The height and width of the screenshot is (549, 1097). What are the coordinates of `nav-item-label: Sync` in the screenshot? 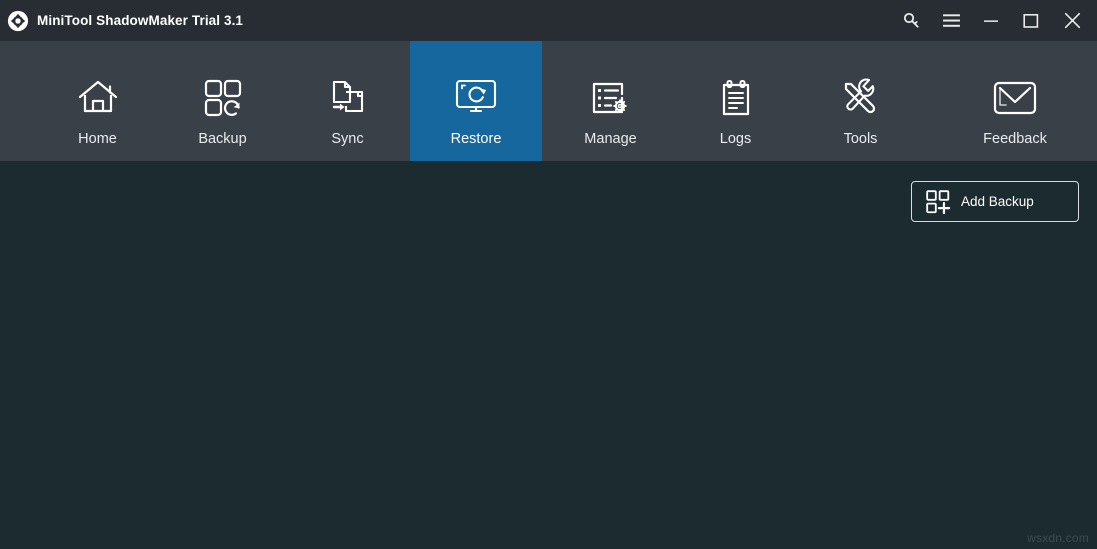 It's located at (347, 139).